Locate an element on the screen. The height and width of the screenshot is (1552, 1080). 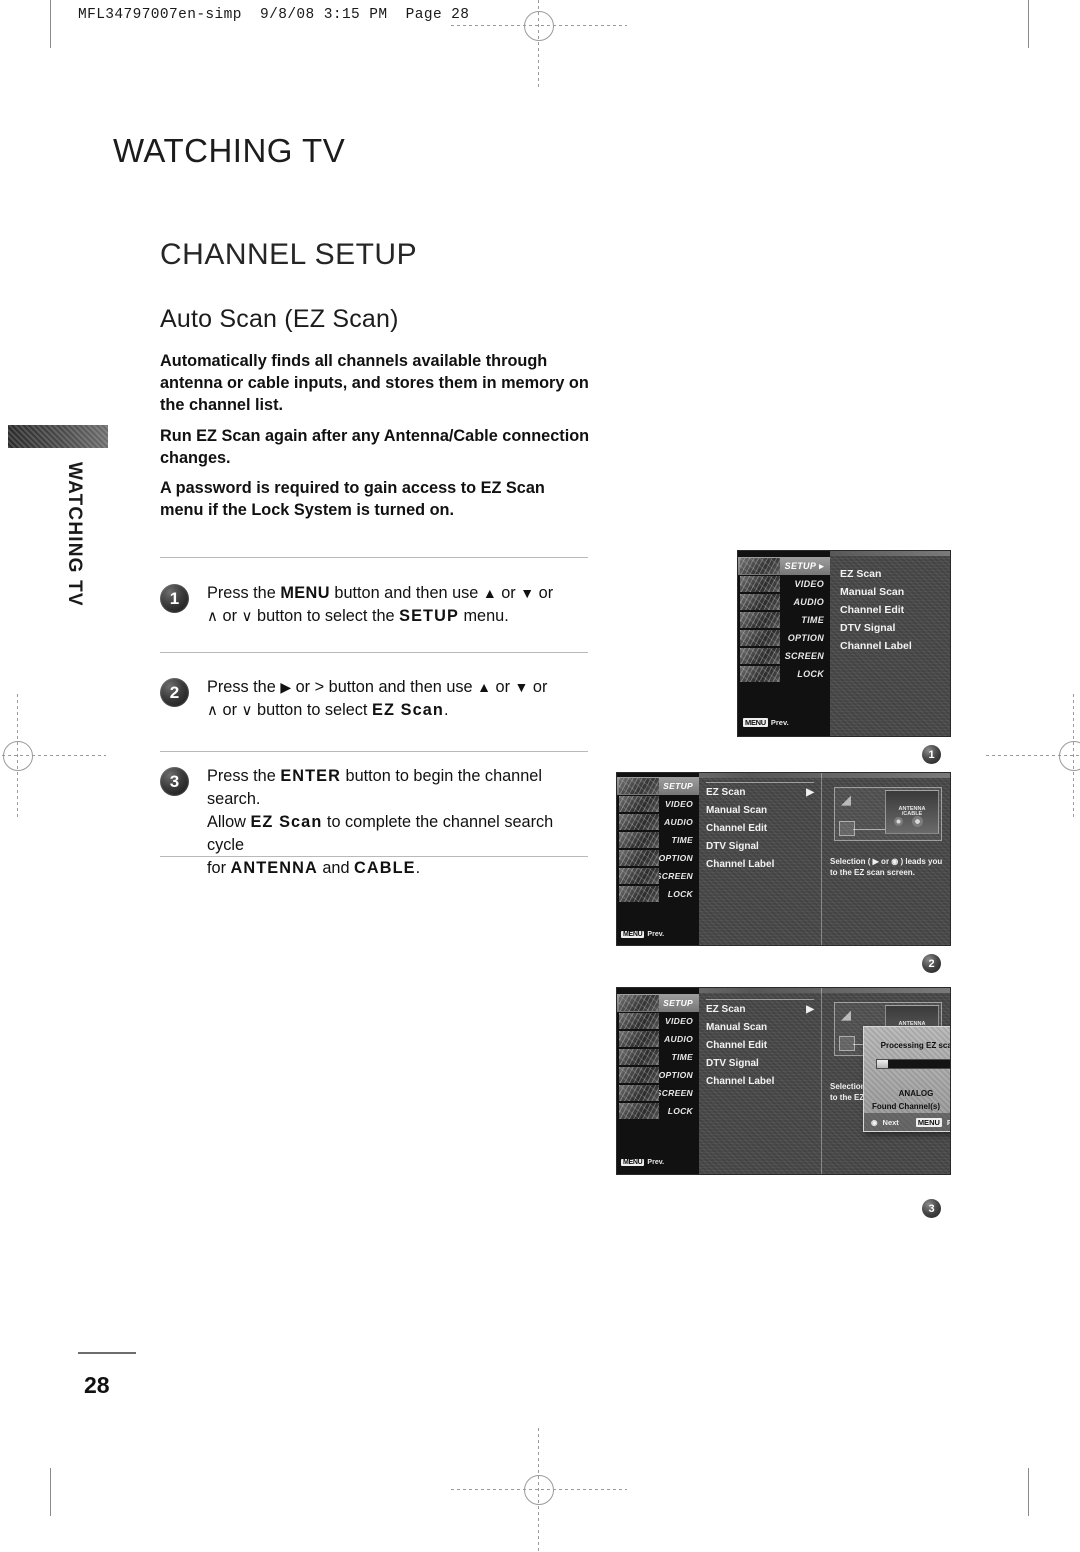
osd-1-sidebar-item-time: TIME is located at coordinates (784, 620).